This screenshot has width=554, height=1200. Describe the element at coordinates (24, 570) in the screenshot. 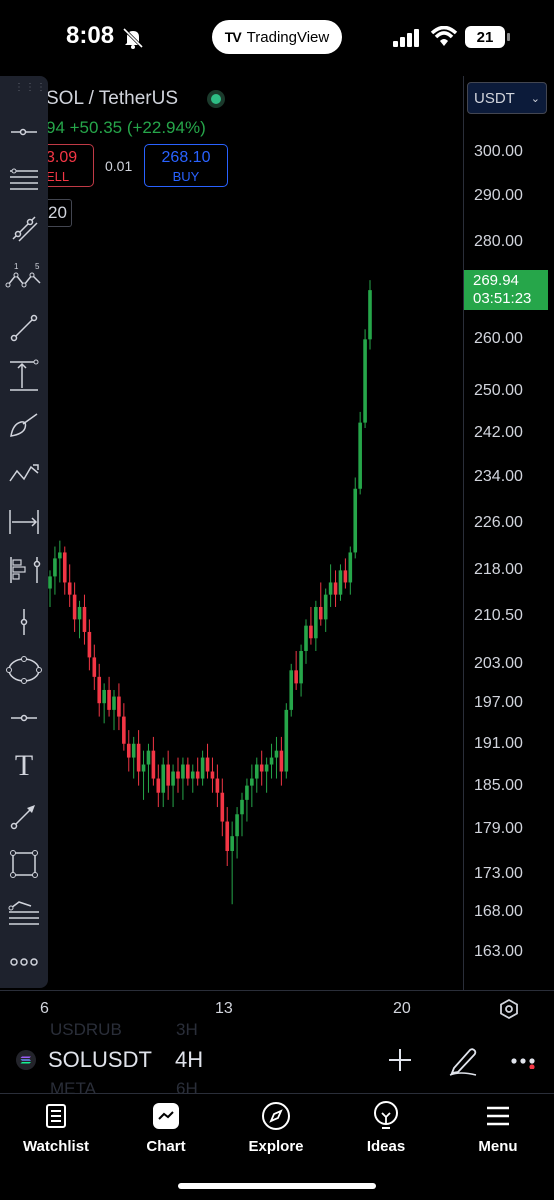

I see `forecast-icon` at that location.